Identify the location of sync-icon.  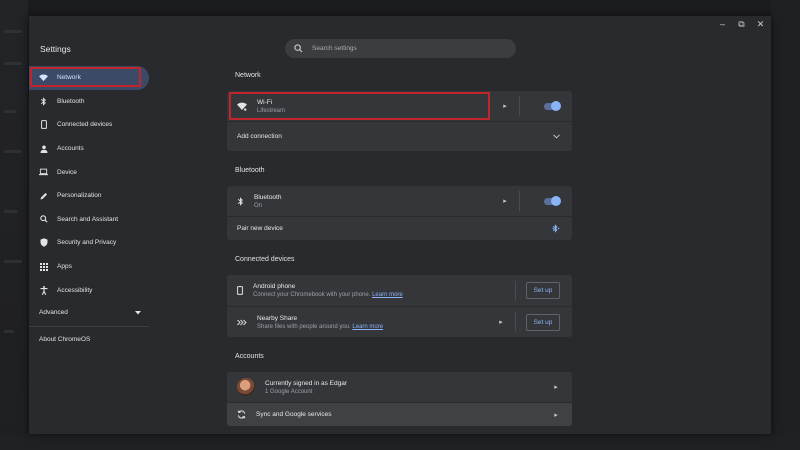
(241, 414).